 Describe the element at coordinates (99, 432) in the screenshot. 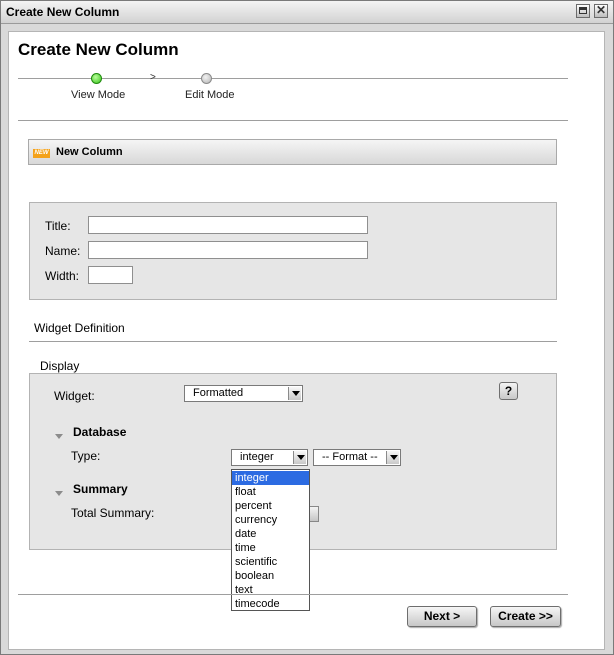

I see `database-heading: Database` at that location.